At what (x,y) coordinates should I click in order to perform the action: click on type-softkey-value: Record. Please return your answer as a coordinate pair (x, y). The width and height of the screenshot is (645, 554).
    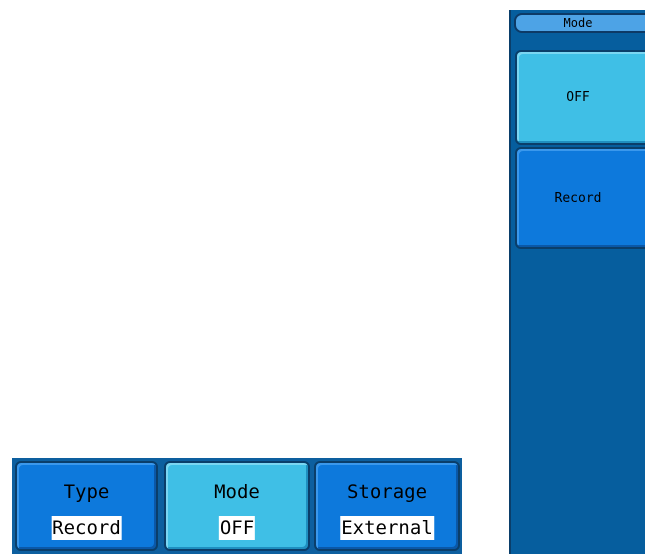
    Looking at the image, I should click on (86, 528).